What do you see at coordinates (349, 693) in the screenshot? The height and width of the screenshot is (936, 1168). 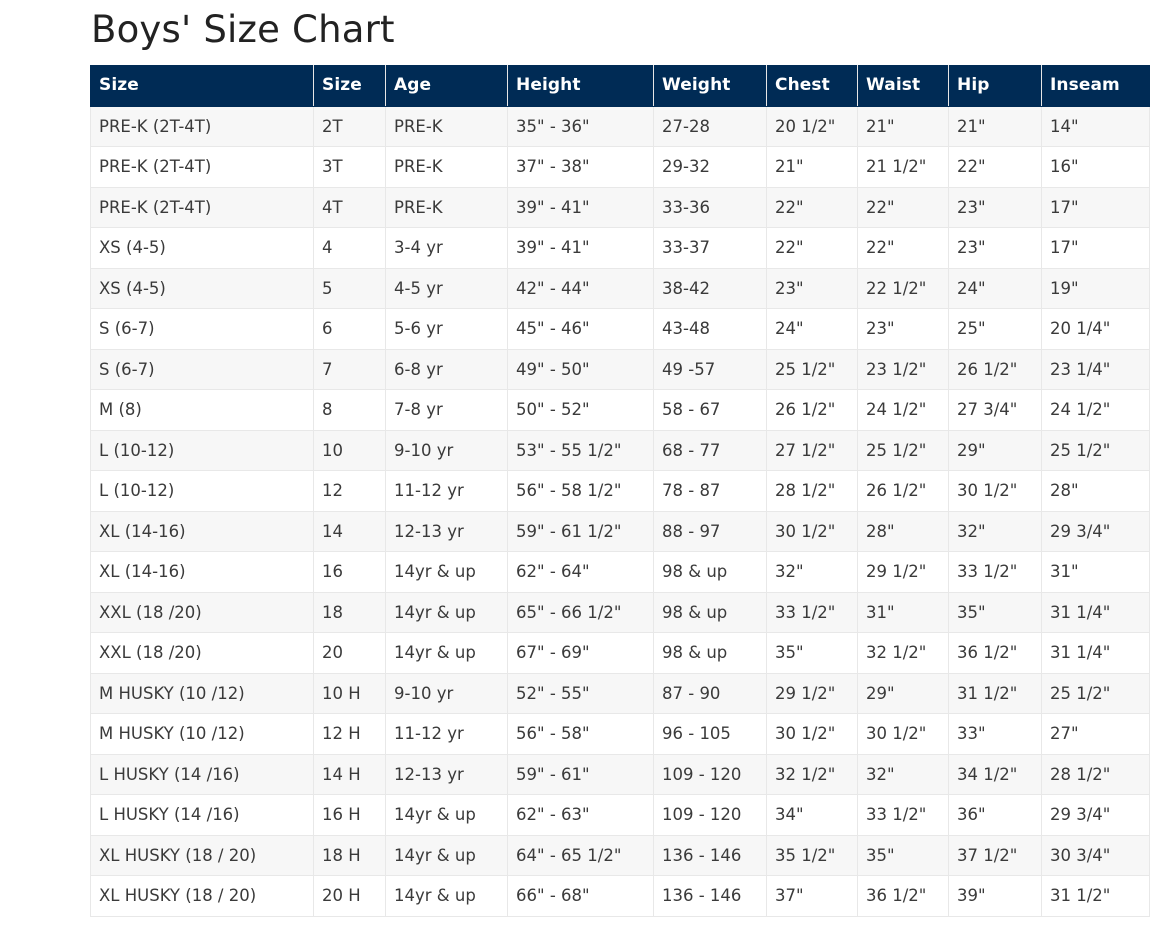 I see `cell-size-code: 10 H` at bounding box center [349, 693].